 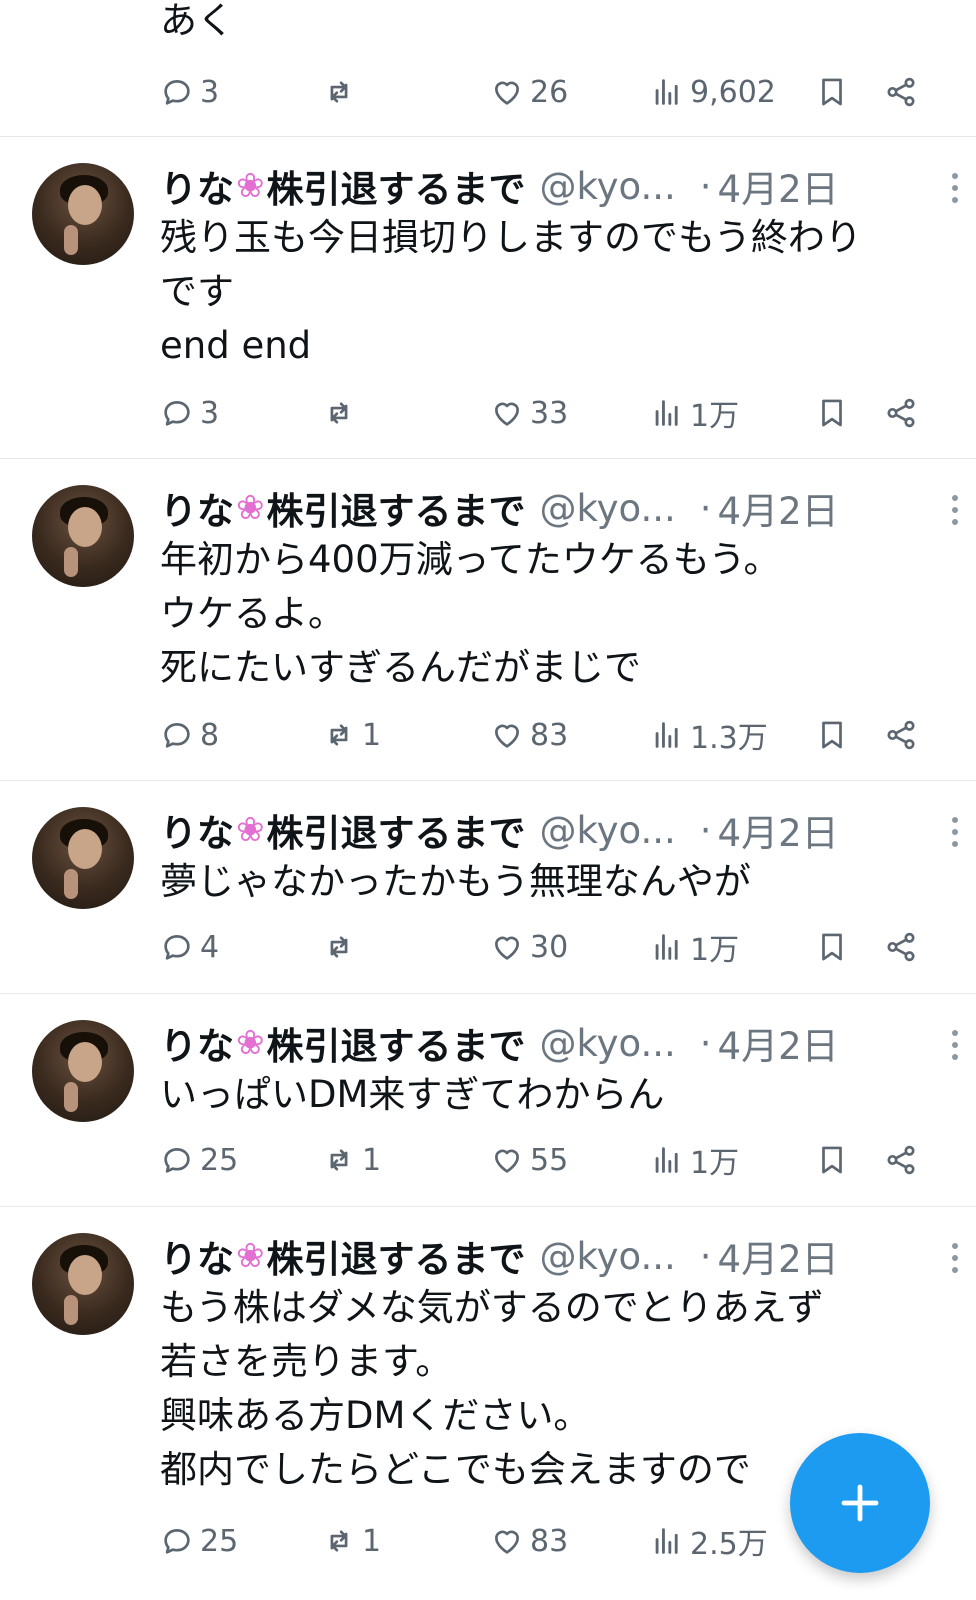 What do you see at coordinates (189, 947) in the screenshot?
I see `reply-button: 4` at bounding box center [189, 947].